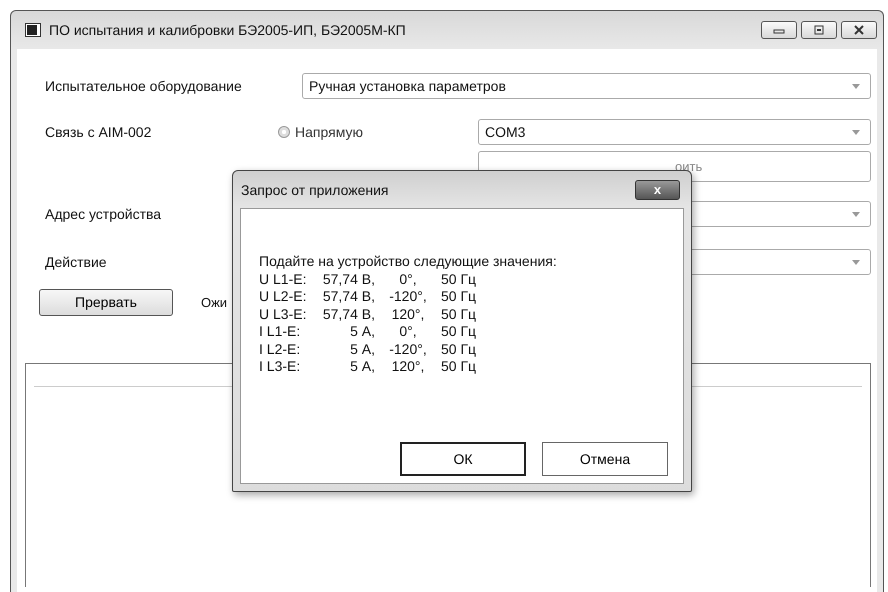 The height and width of the screenshot is (592, 888). I want to click on window-title: ПО испытания и калибровки БЭ2005-ИП, БЭ2005М-КП, so click(227, 30).